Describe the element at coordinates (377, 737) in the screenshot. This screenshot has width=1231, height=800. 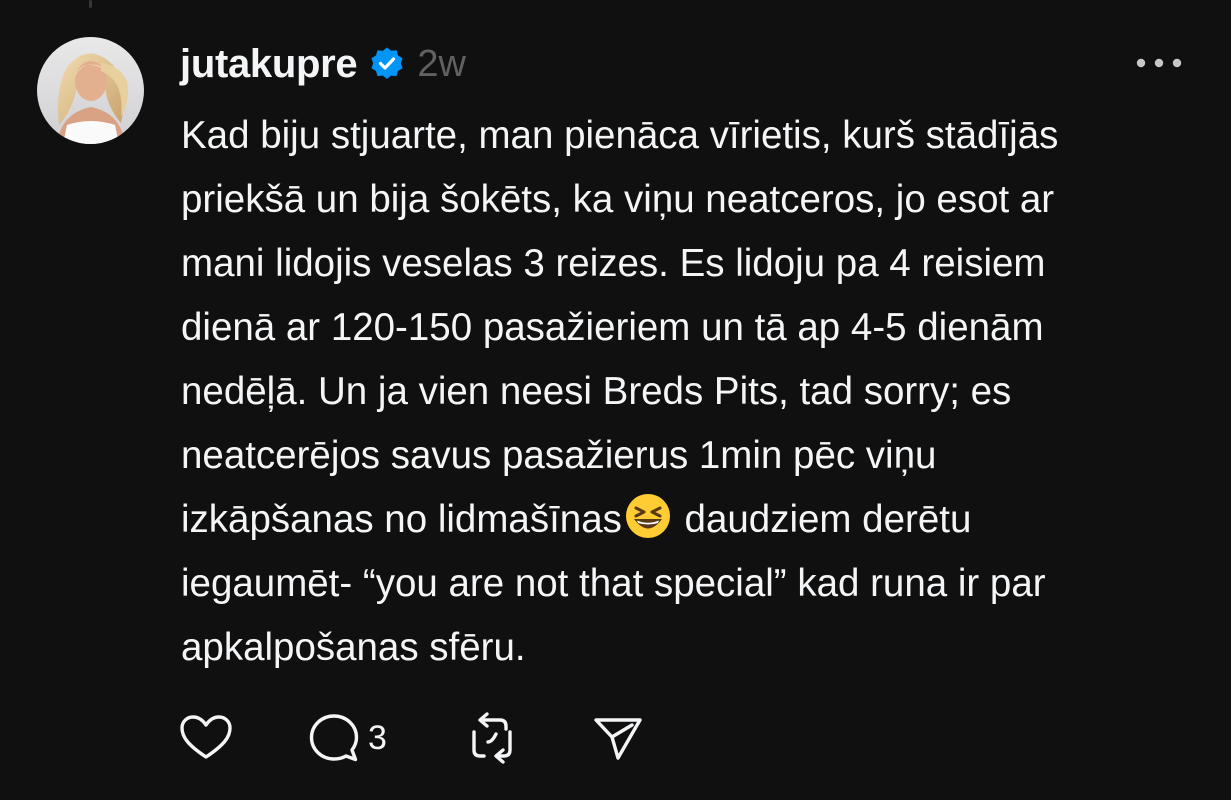
I see `reply-count: 3` at that location.